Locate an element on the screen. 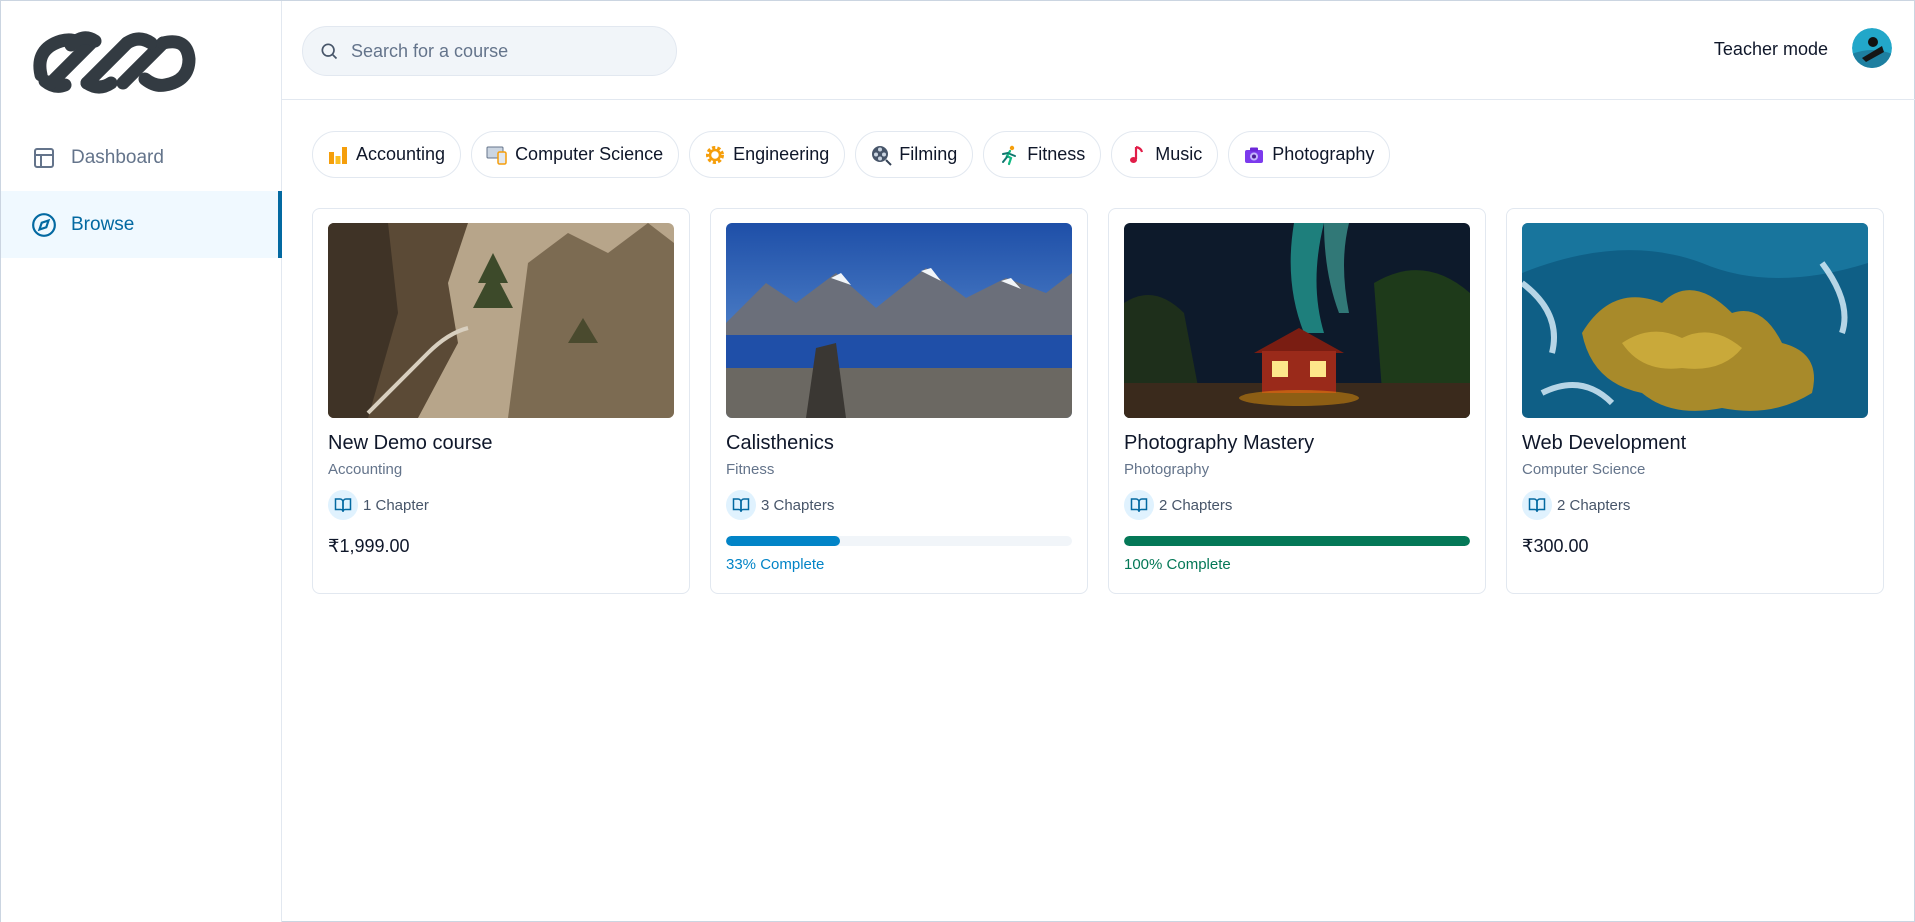  sidebar-item-label: Dashboard is located at coordinates (117, 157).